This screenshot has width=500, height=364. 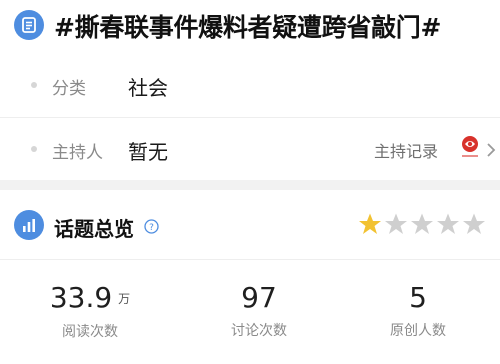 I want to click on stat-original-count: 5 原创人数, so click(x=418, y=317).